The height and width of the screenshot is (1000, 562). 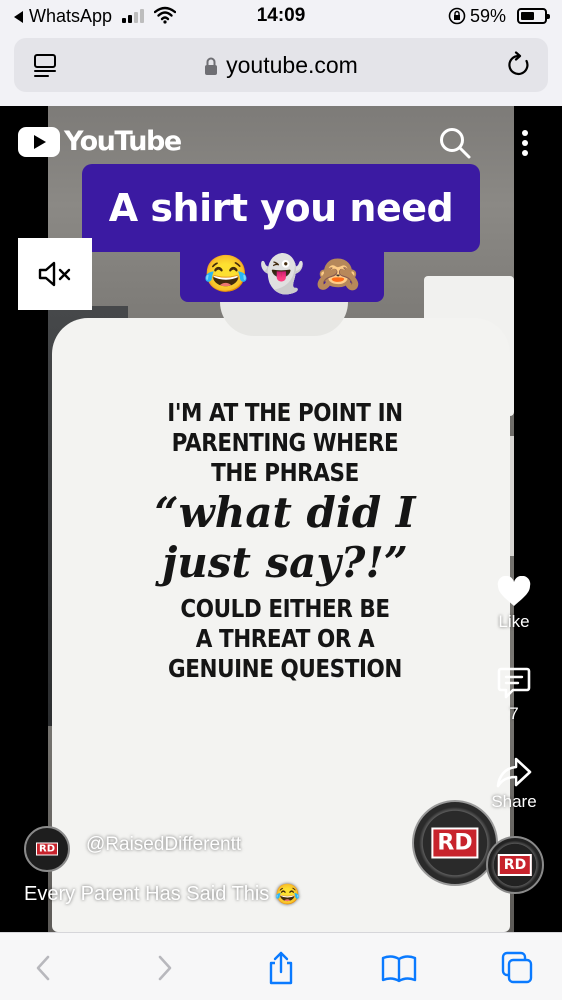 I want to click on watermark-rd-text-small: RD, so click(x=515, y=865).